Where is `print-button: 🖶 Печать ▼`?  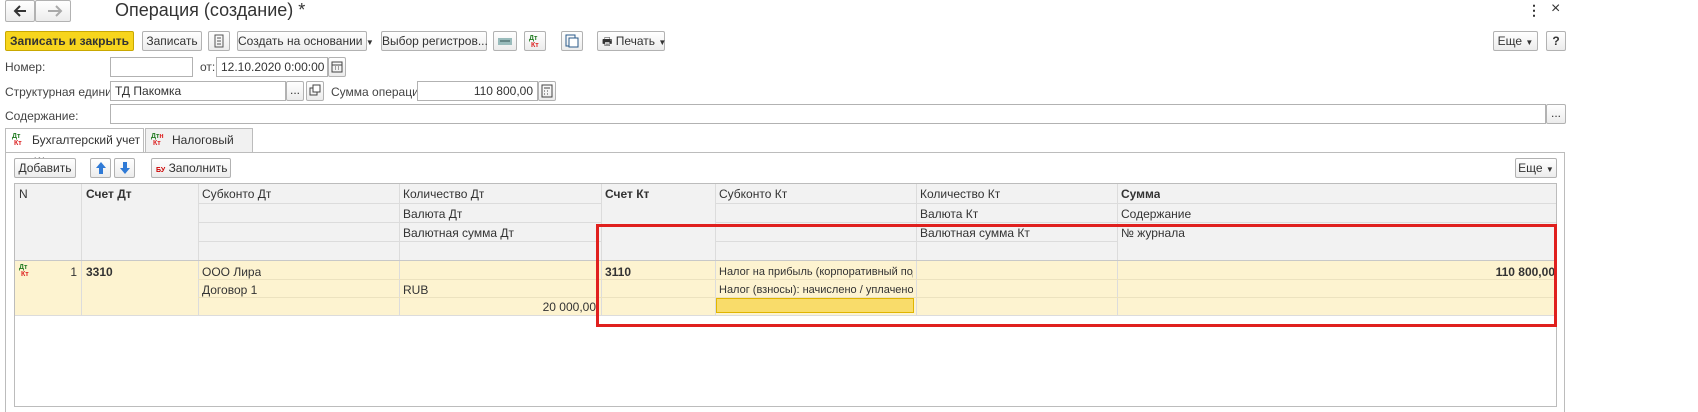
print-button: 🖶 Печать ▼ is located at coordinates (632, 41).